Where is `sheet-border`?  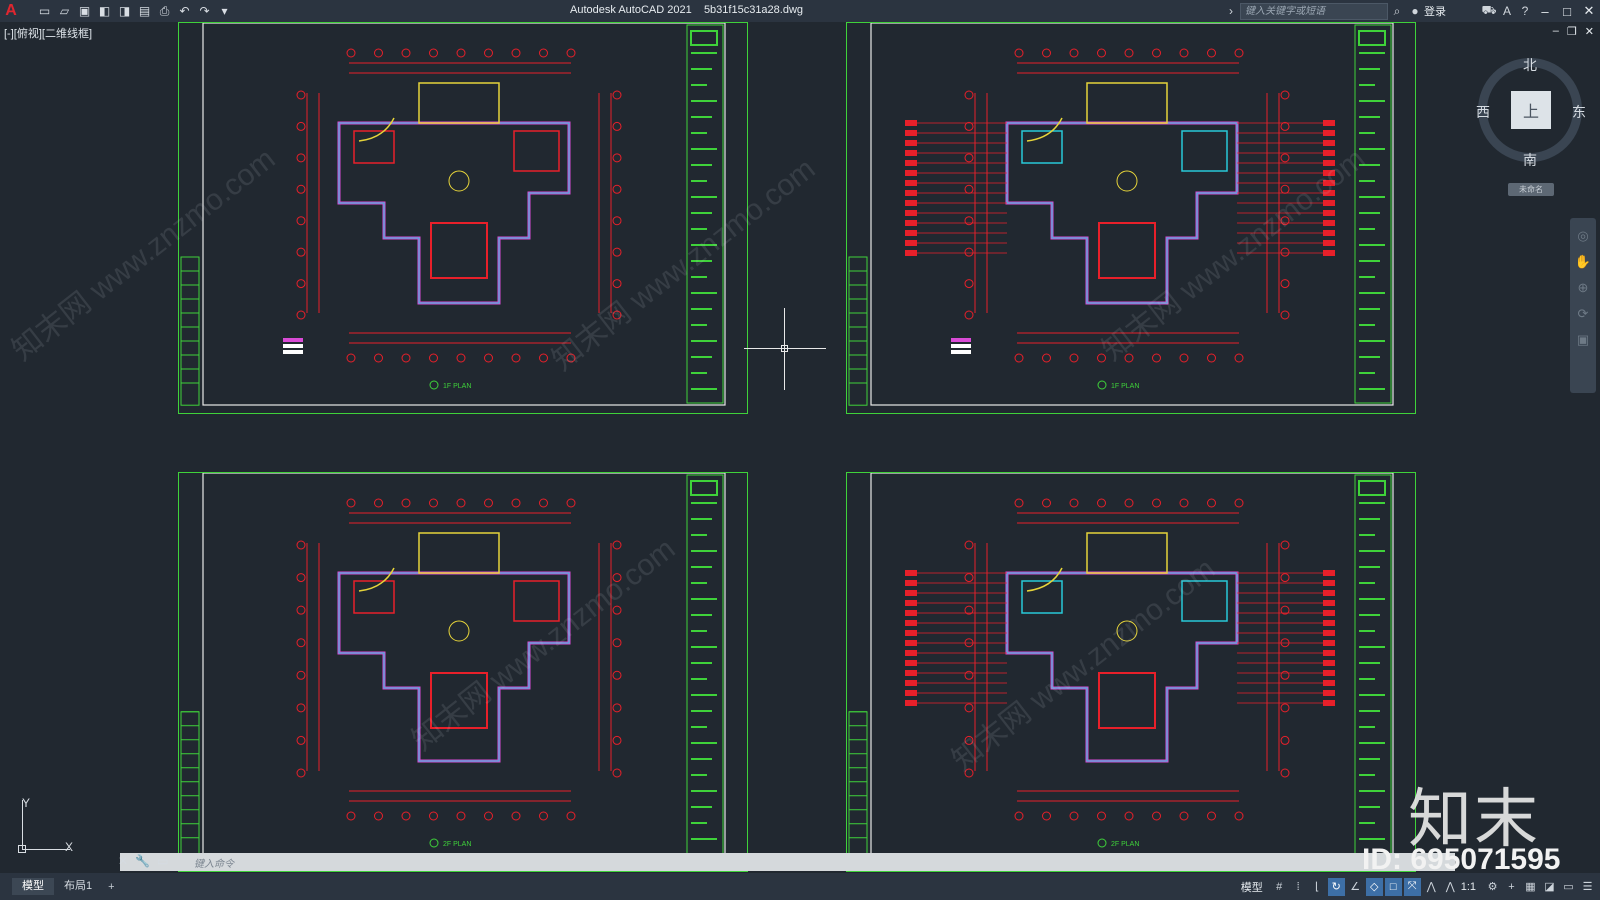 sheet-border is located at coordinates (1132, 668).